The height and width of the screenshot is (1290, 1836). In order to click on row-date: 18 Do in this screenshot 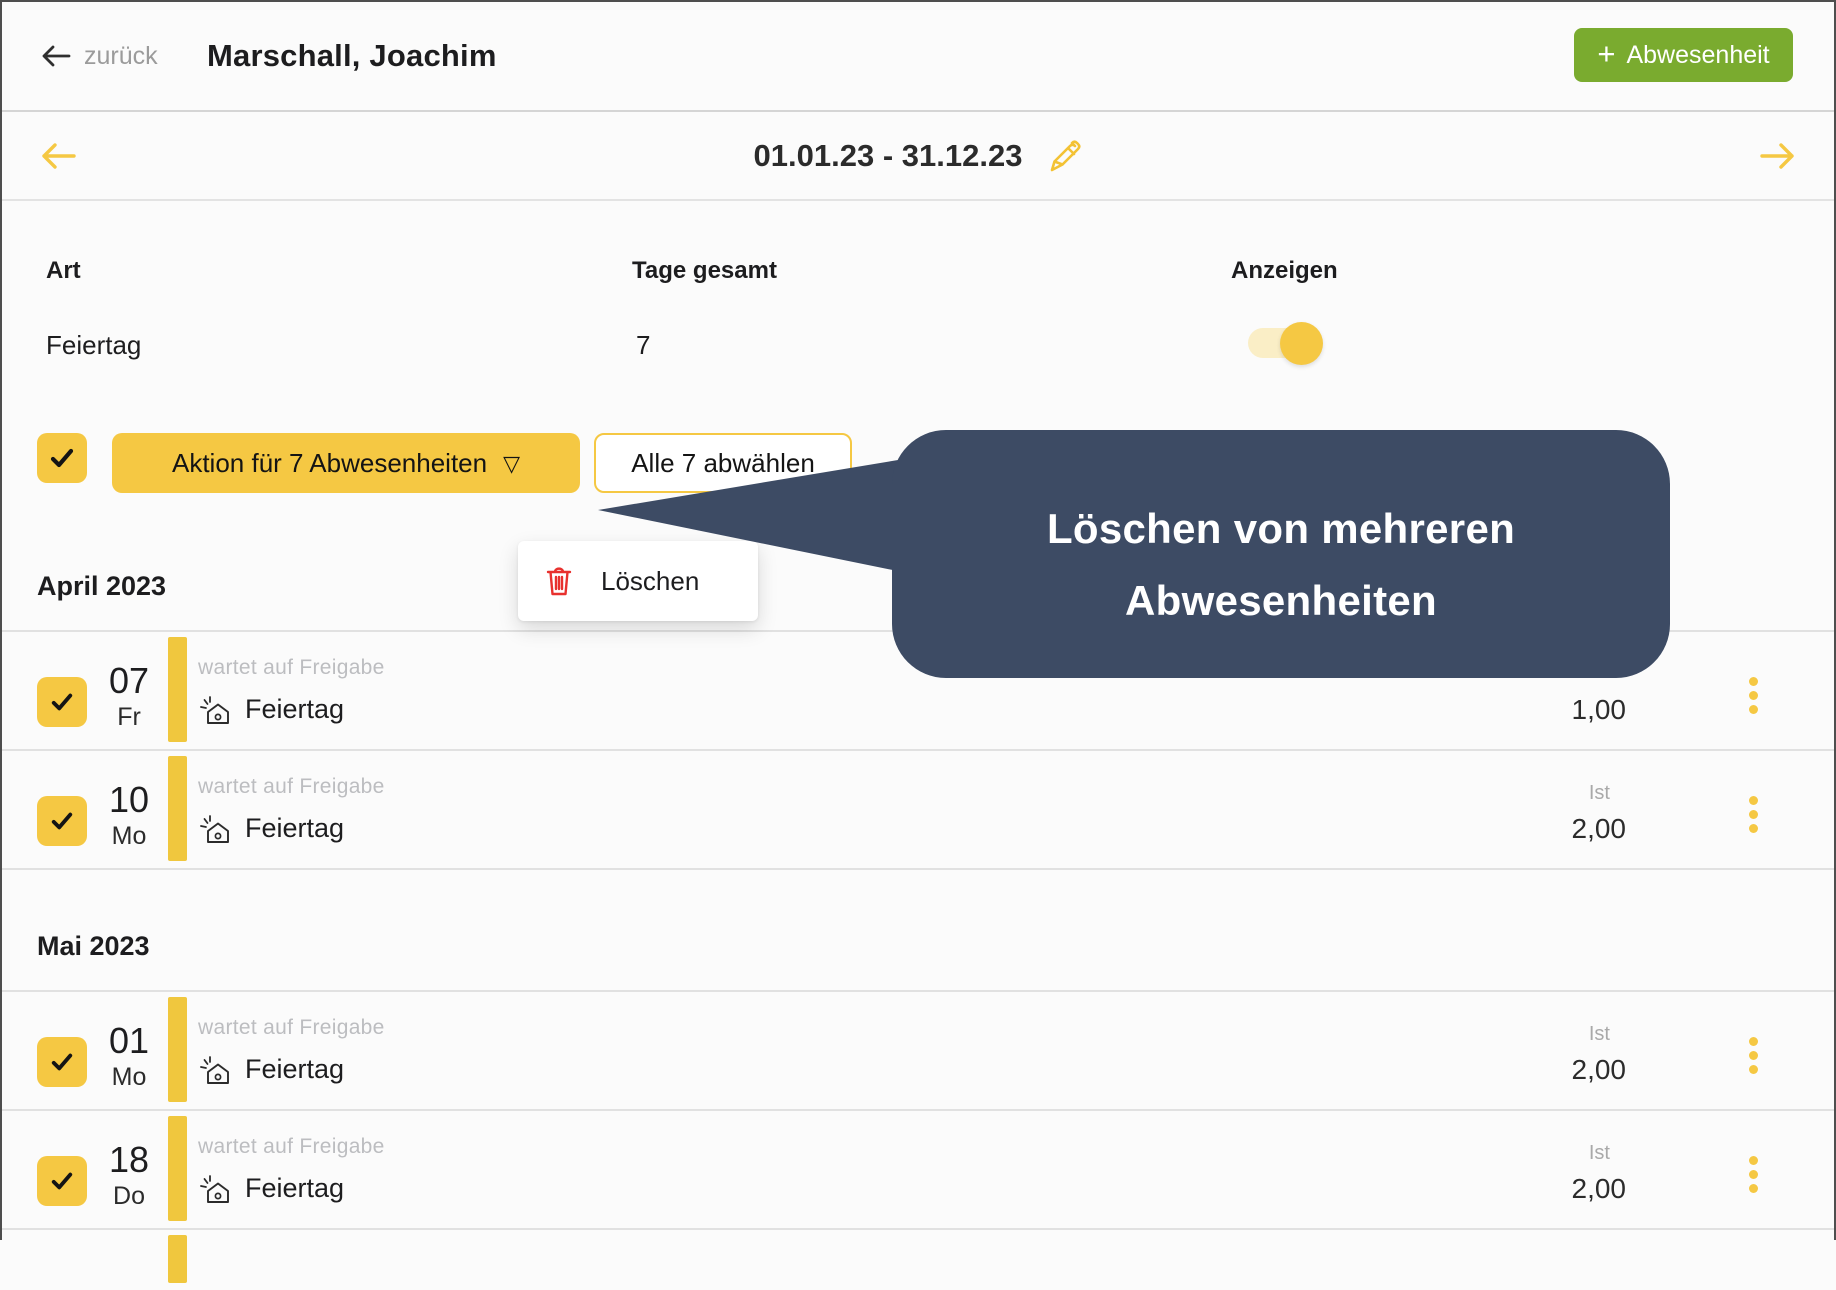, I will do `click(129, 1175)`.